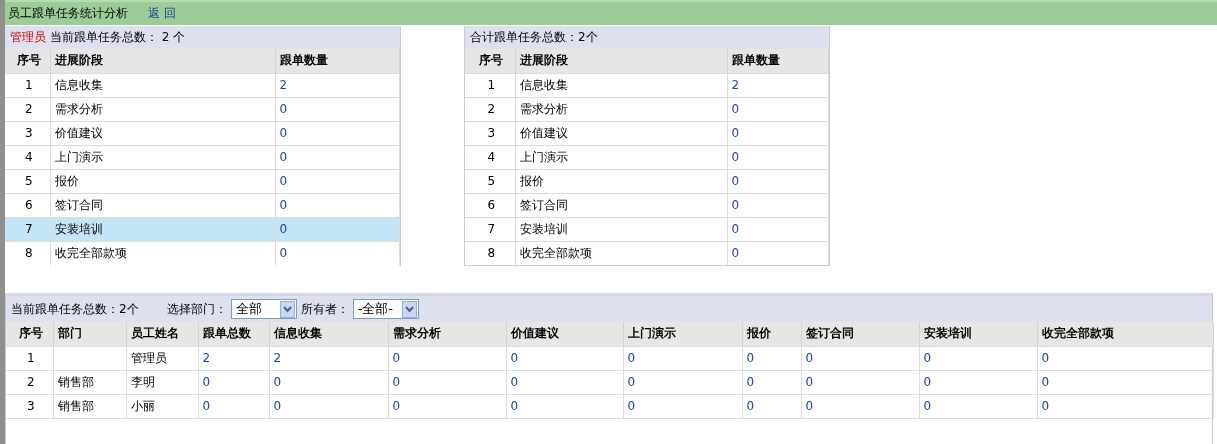  What do you see at coordinates (328, 334) in the screenshot?
I see `column-header: 信息收集` at bounding box center [328, 334].